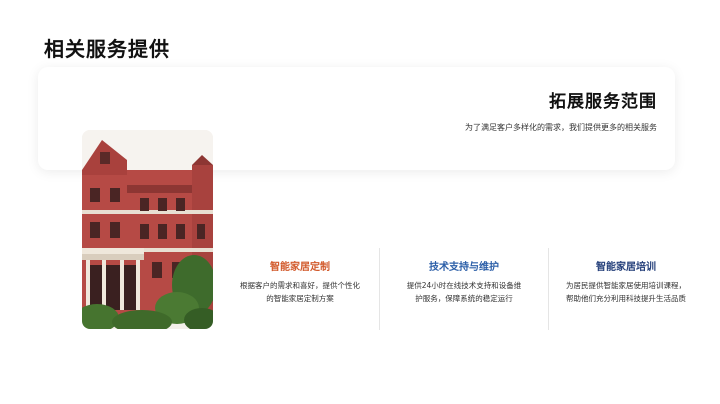 This screenshot has height=404, width=720. I want to click on page-title: 相关服务提供, so click(107, 49).